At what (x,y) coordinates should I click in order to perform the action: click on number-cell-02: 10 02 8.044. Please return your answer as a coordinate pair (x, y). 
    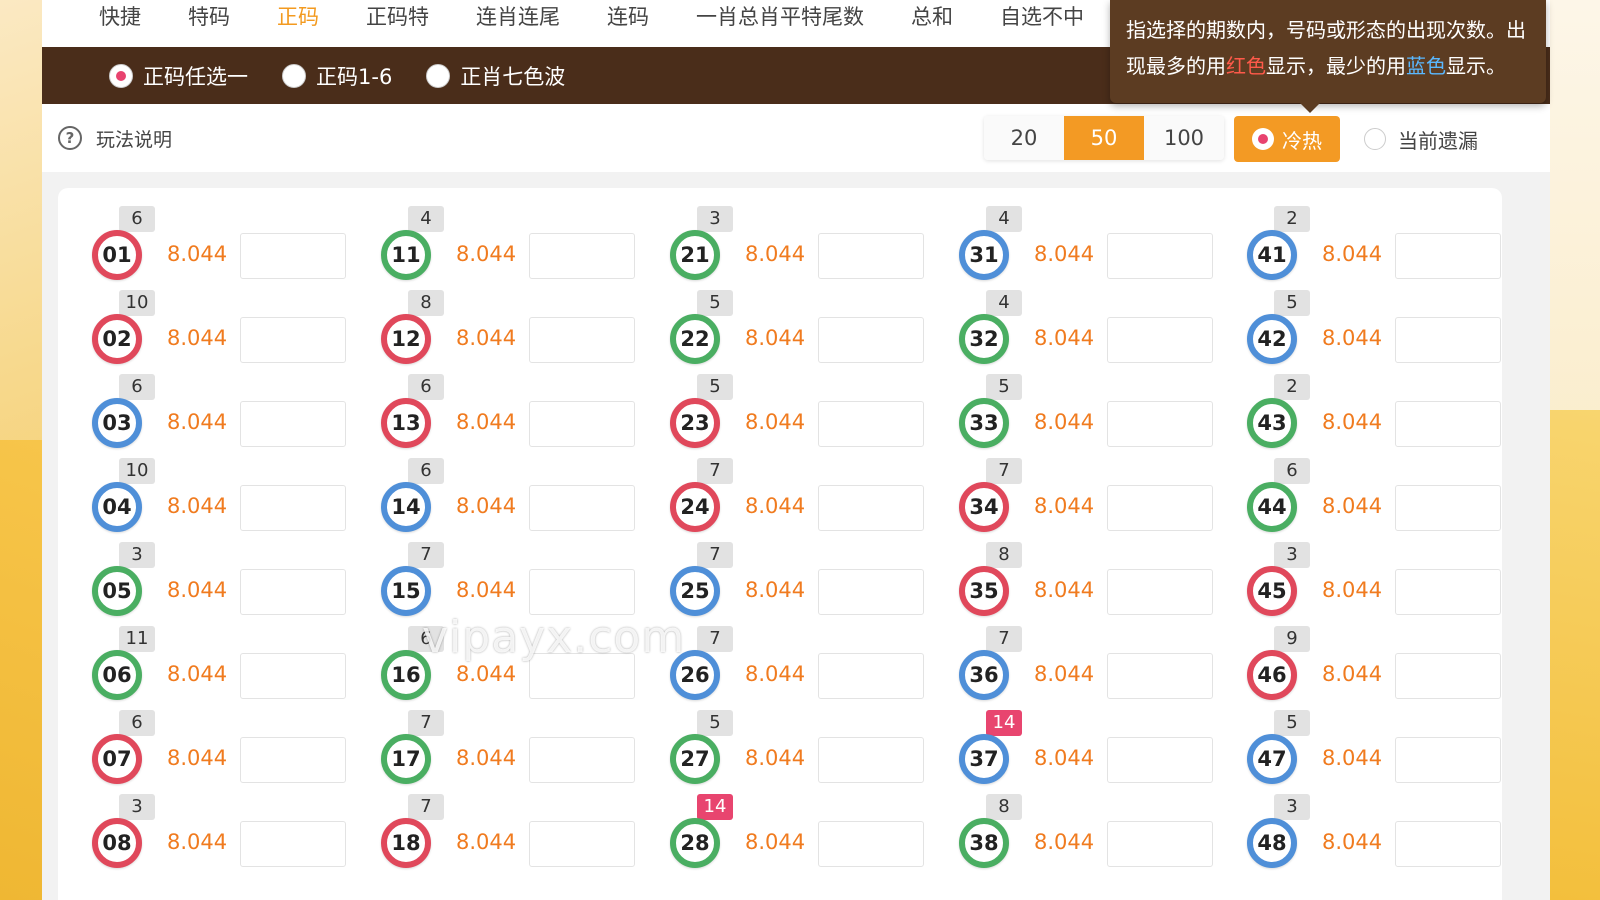
    Looking at the image, I should click on (202, 318).